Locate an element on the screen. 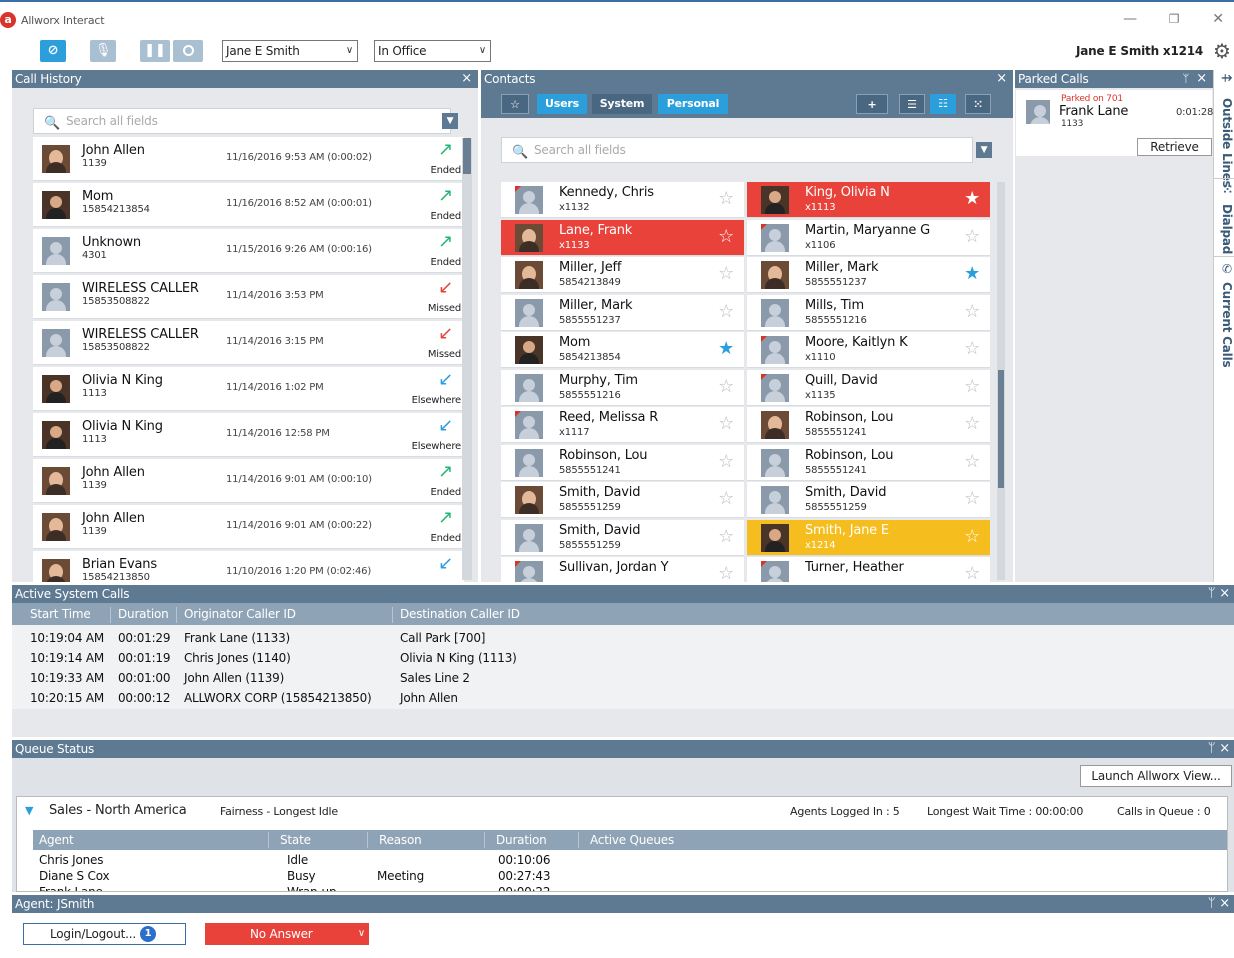  tab-current-calls: Current Calls is located at coordinates (1225, 324).